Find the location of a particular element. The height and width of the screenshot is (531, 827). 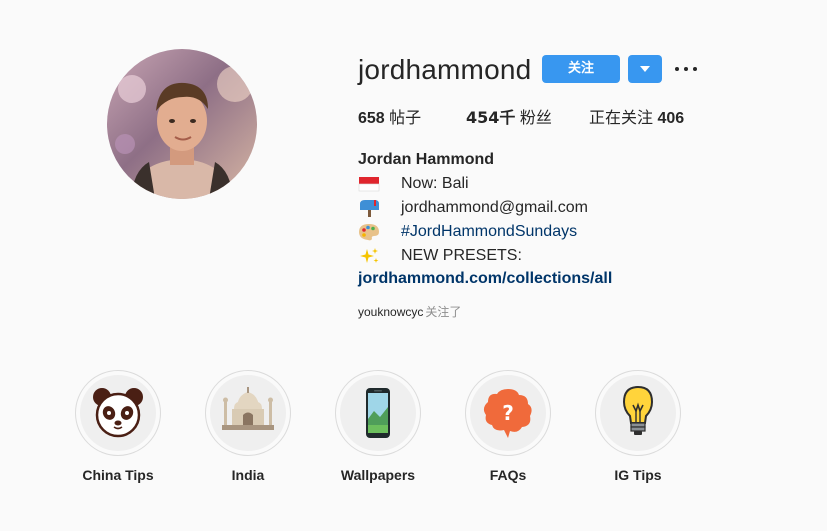

posts-stat: 658 帖子 is located at coordinates (389, 118).